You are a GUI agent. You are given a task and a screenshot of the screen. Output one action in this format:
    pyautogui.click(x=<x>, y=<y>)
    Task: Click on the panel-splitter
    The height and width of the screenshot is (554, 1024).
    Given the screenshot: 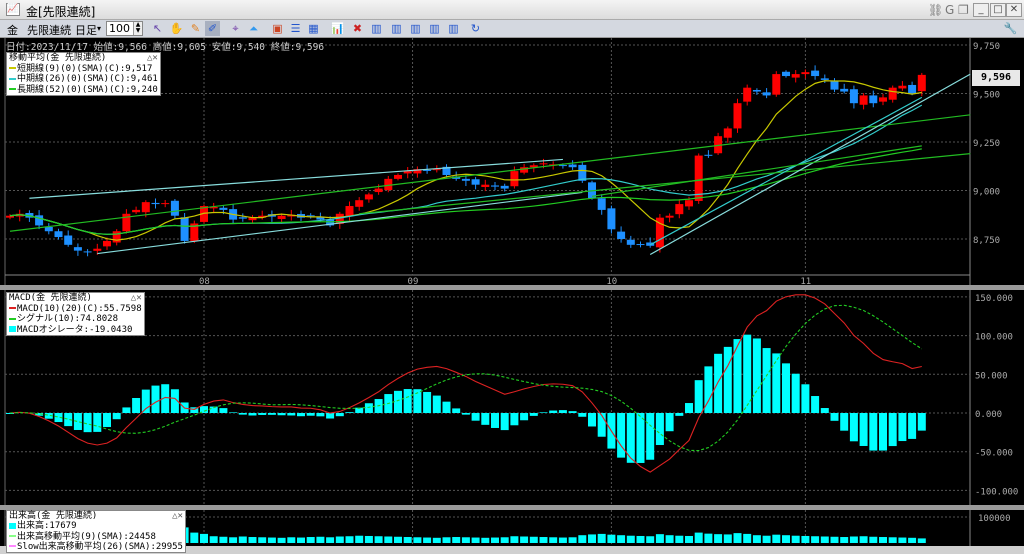 What is the action you would take?
    pyautogui.click(x=512, y=287)
    